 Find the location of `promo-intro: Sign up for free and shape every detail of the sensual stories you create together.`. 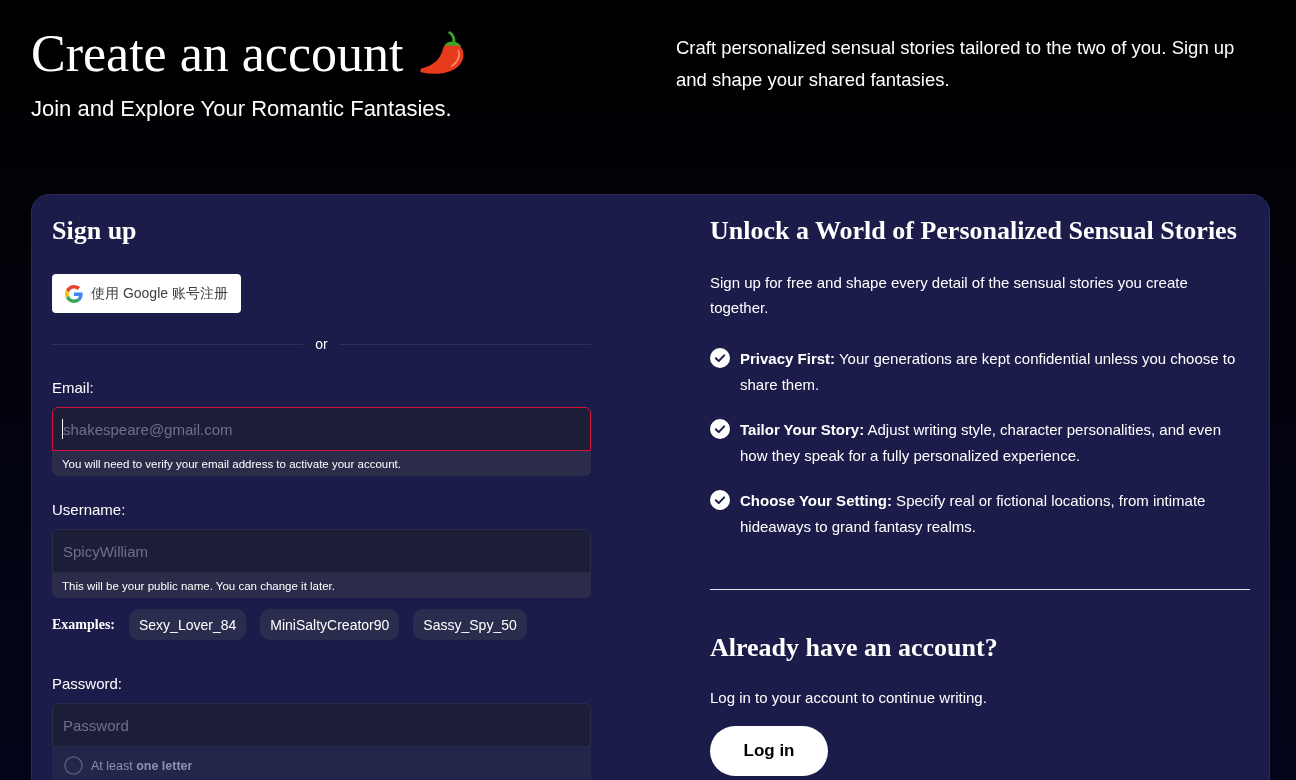

promo-intro: Sign up for free and shape every detail of the sensual stories you create together. is located at coordinates (949, 295).